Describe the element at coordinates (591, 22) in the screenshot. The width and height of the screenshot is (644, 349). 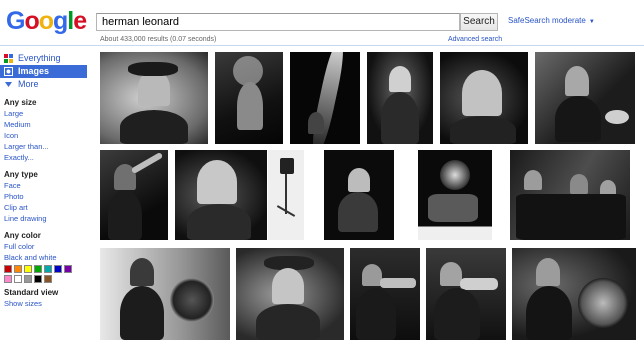
I see `chevron-down-icon: ▼` at that location.